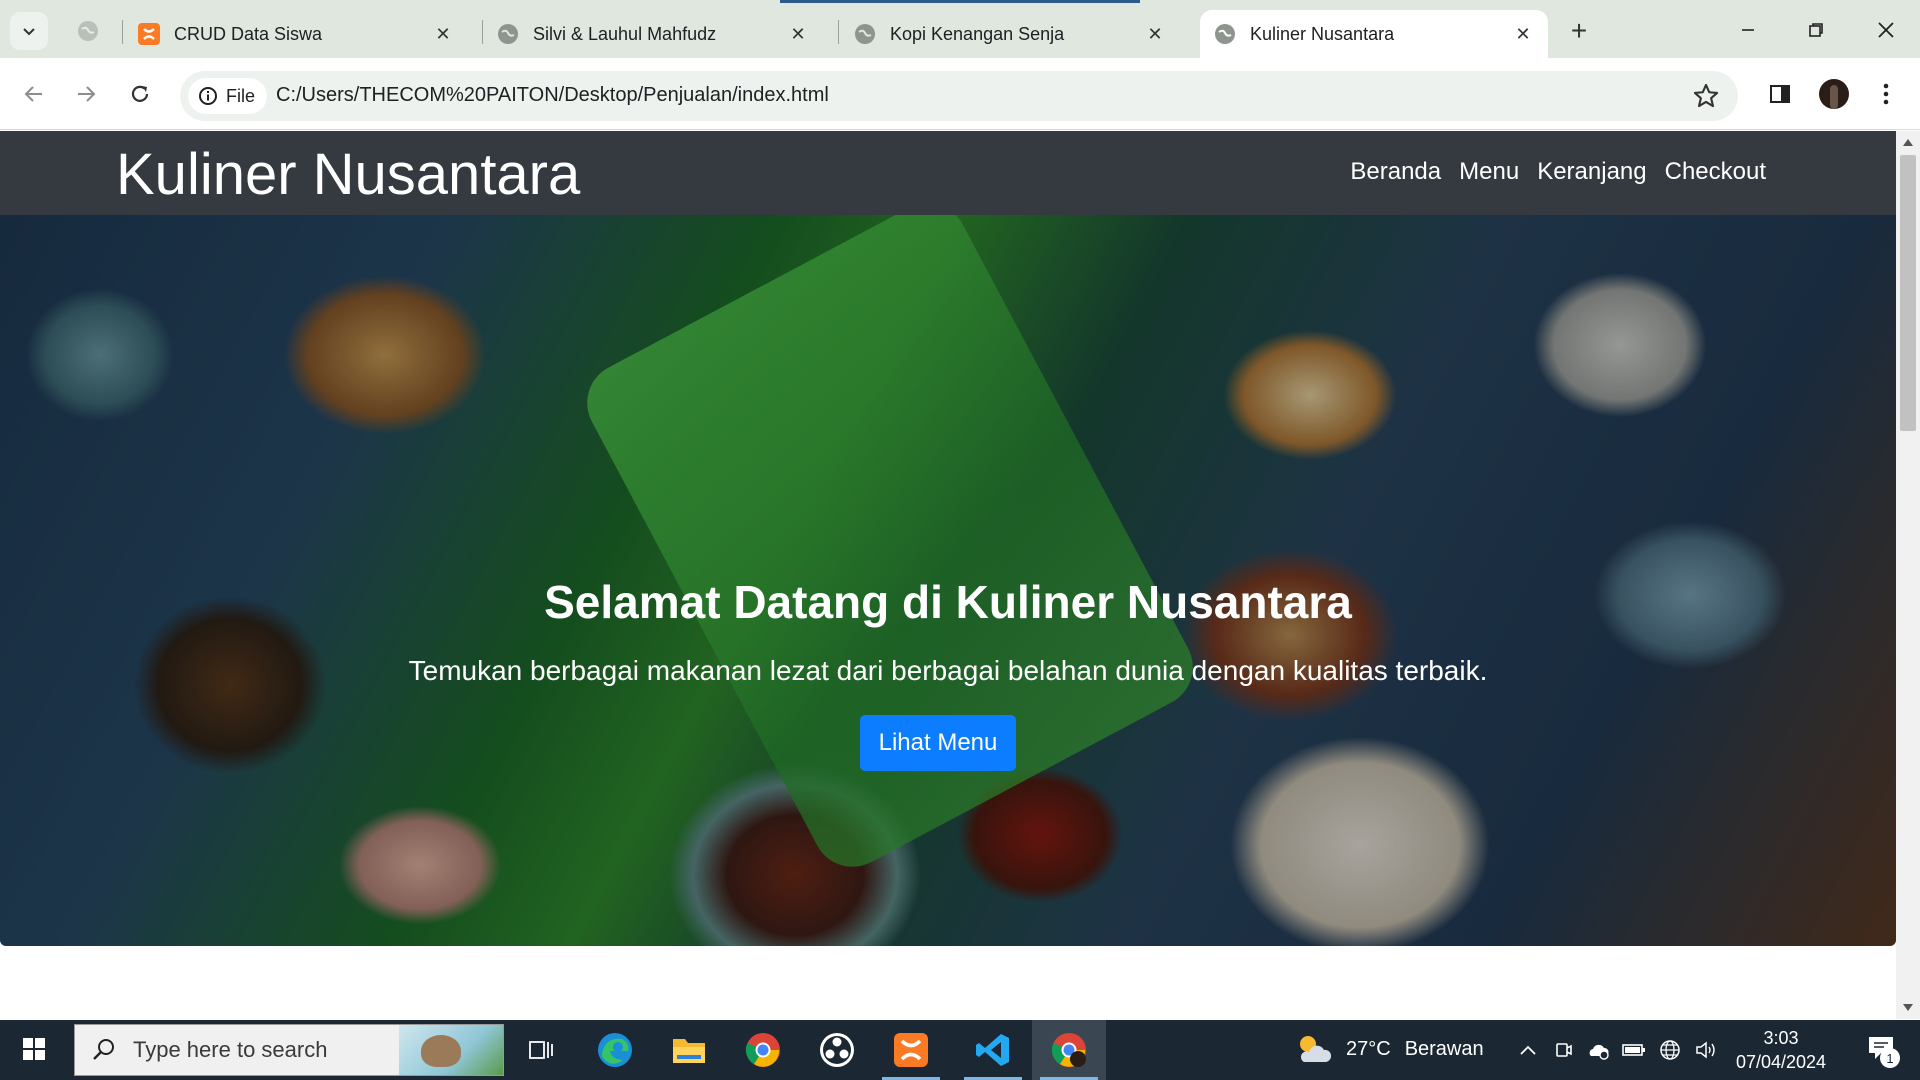 The width and height of the screenshot is (1920, 1080). Describe the element at coordinates (1834, 94) in the screenshot. I see `profile-button` at that location.